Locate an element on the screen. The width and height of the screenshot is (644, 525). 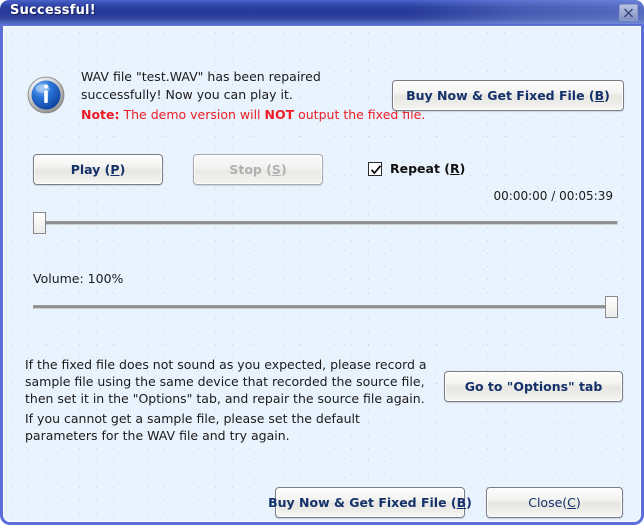
close-accel: C is located at coordinates (571, 502).